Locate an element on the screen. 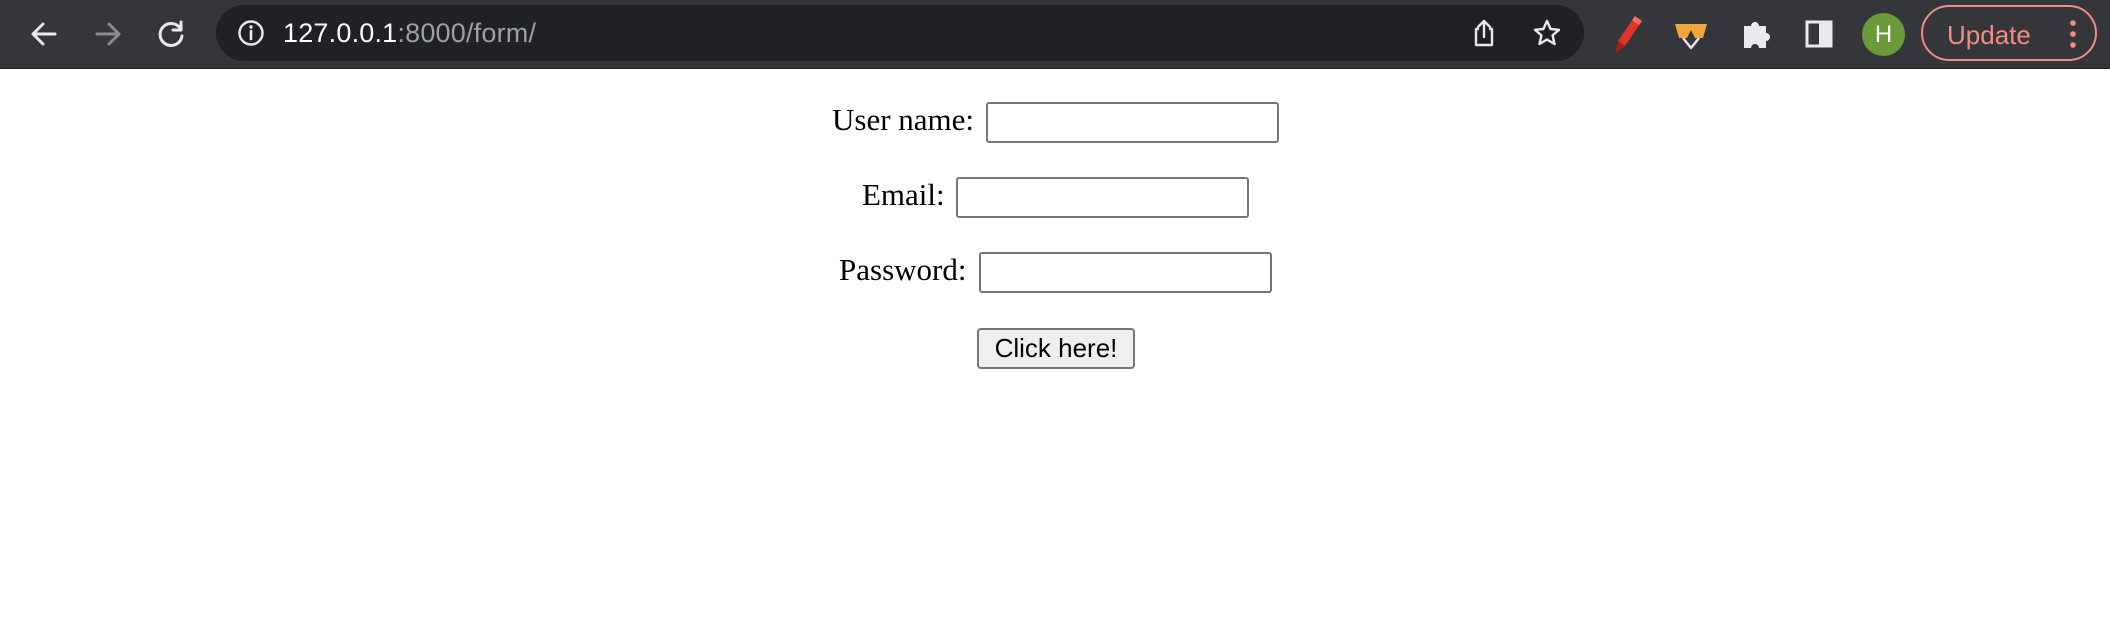 Image resolution: width=2110 pixels, height=620 pixels. reload-icon is located at coordinates (171, 33).